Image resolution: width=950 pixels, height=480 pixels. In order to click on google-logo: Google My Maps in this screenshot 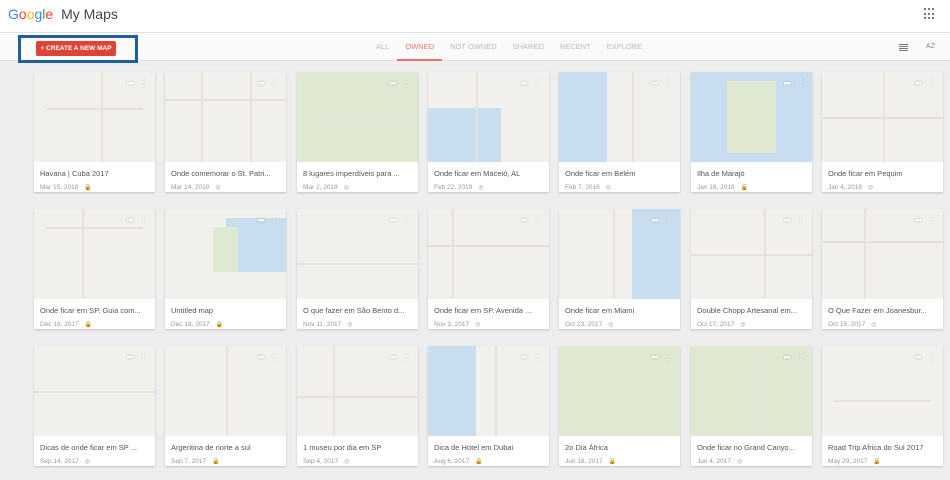, I will do `click(63, 14)`.